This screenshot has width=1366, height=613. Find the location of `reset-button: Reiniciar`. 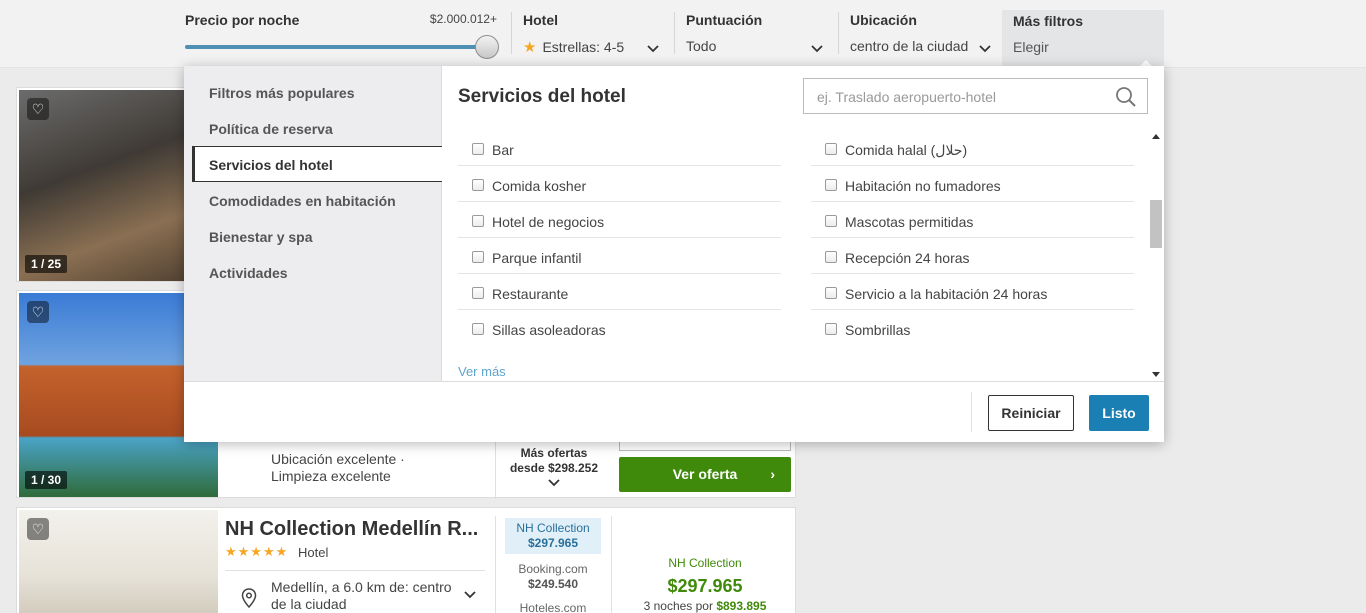

reset-button: Reiniciar is located at coordinates (1031, 413).